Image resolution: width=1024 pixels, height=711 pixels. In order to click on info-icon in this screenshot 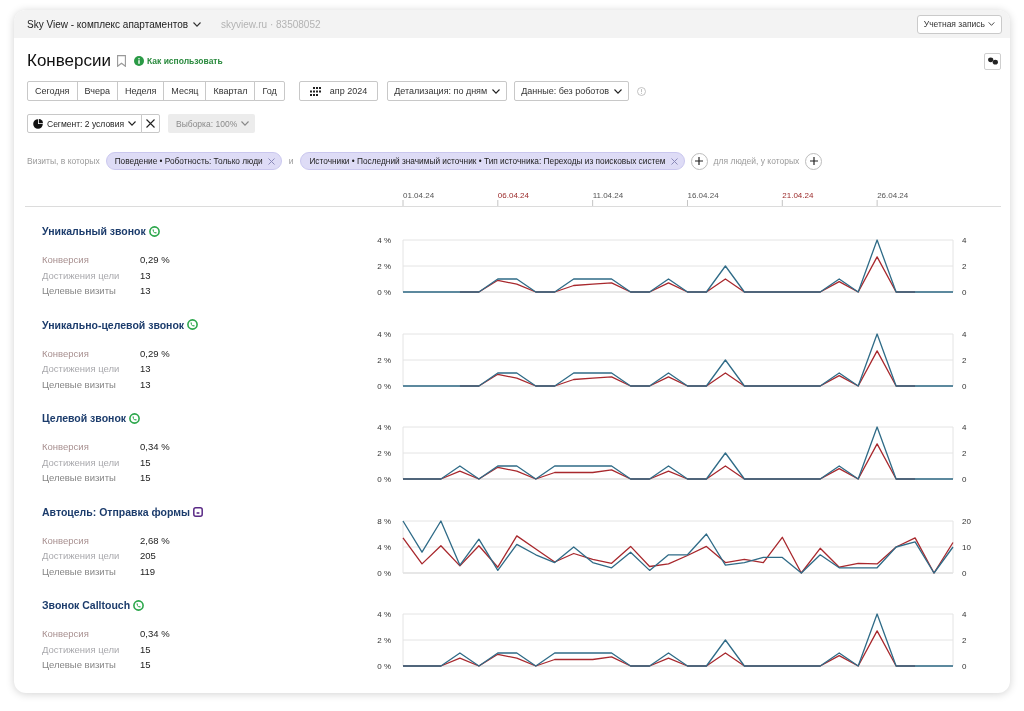, I will do `click(139, 61)`.